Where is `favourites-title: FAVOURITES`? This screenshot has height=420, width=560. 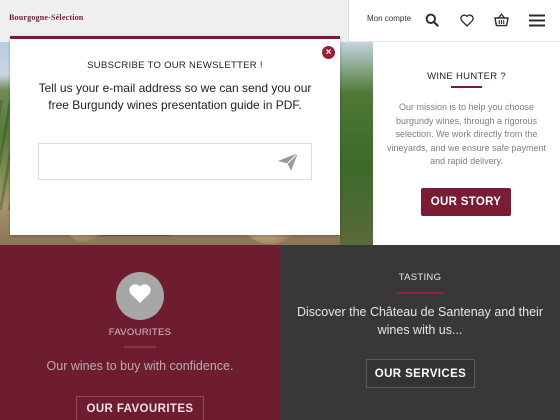 favourites-title: FAVOURITES is located at coordinates (140, 332).